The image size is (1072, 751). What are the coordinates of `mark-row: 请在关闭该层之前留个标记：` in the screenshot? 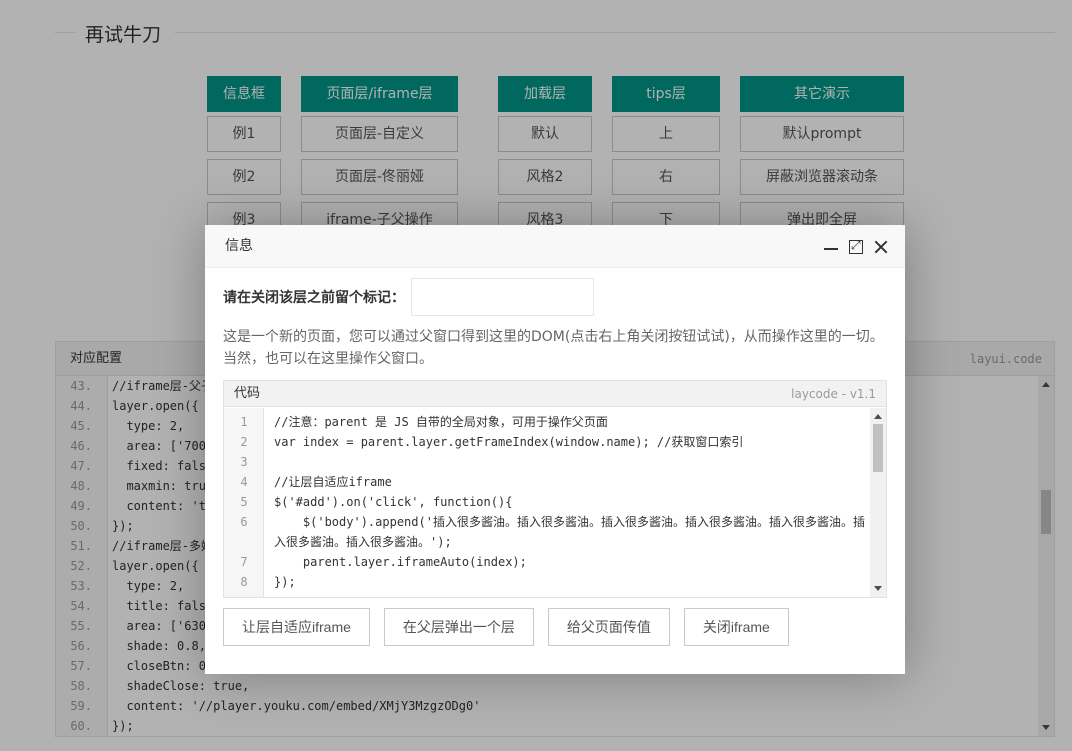 It's located at (408, 297).